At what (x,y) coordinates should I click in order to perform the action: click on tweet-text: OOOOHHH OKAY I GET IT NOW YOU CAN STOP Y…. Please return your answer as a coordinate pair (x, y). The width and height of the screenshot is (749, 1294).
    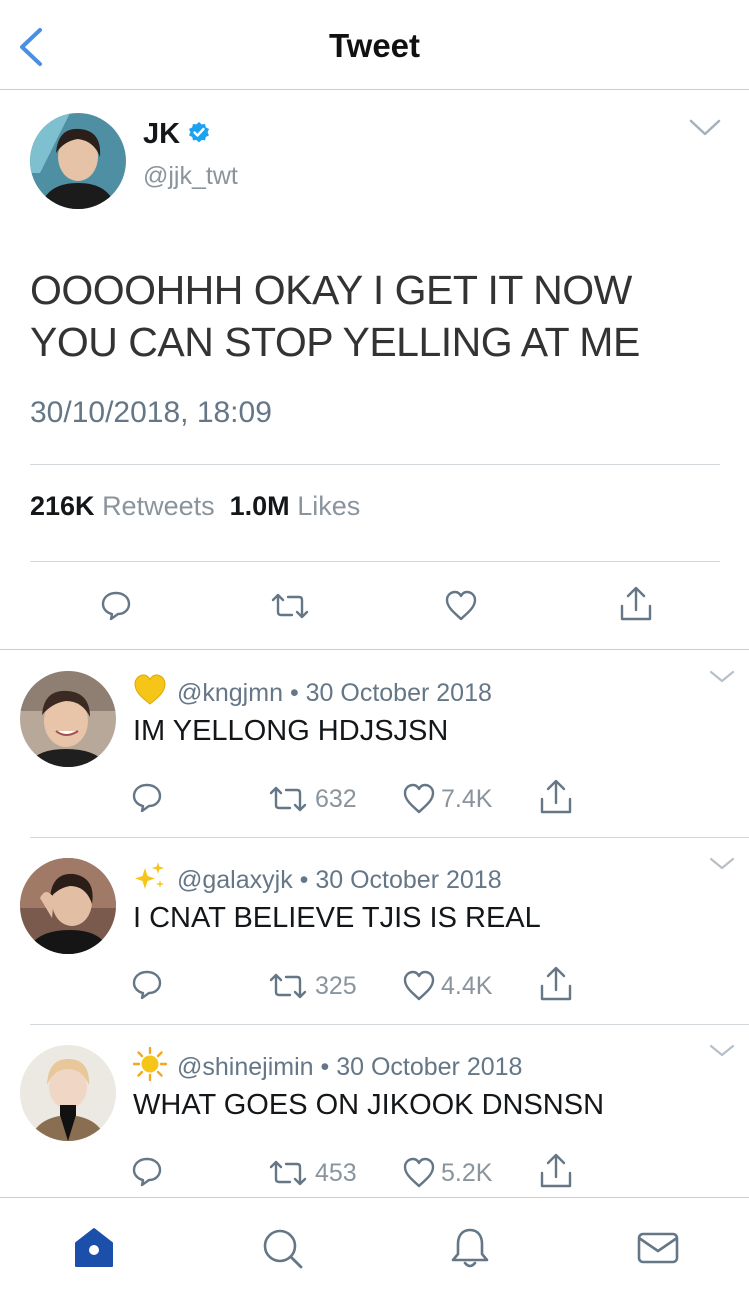
    Looking at the image, I should click on (335, 316).